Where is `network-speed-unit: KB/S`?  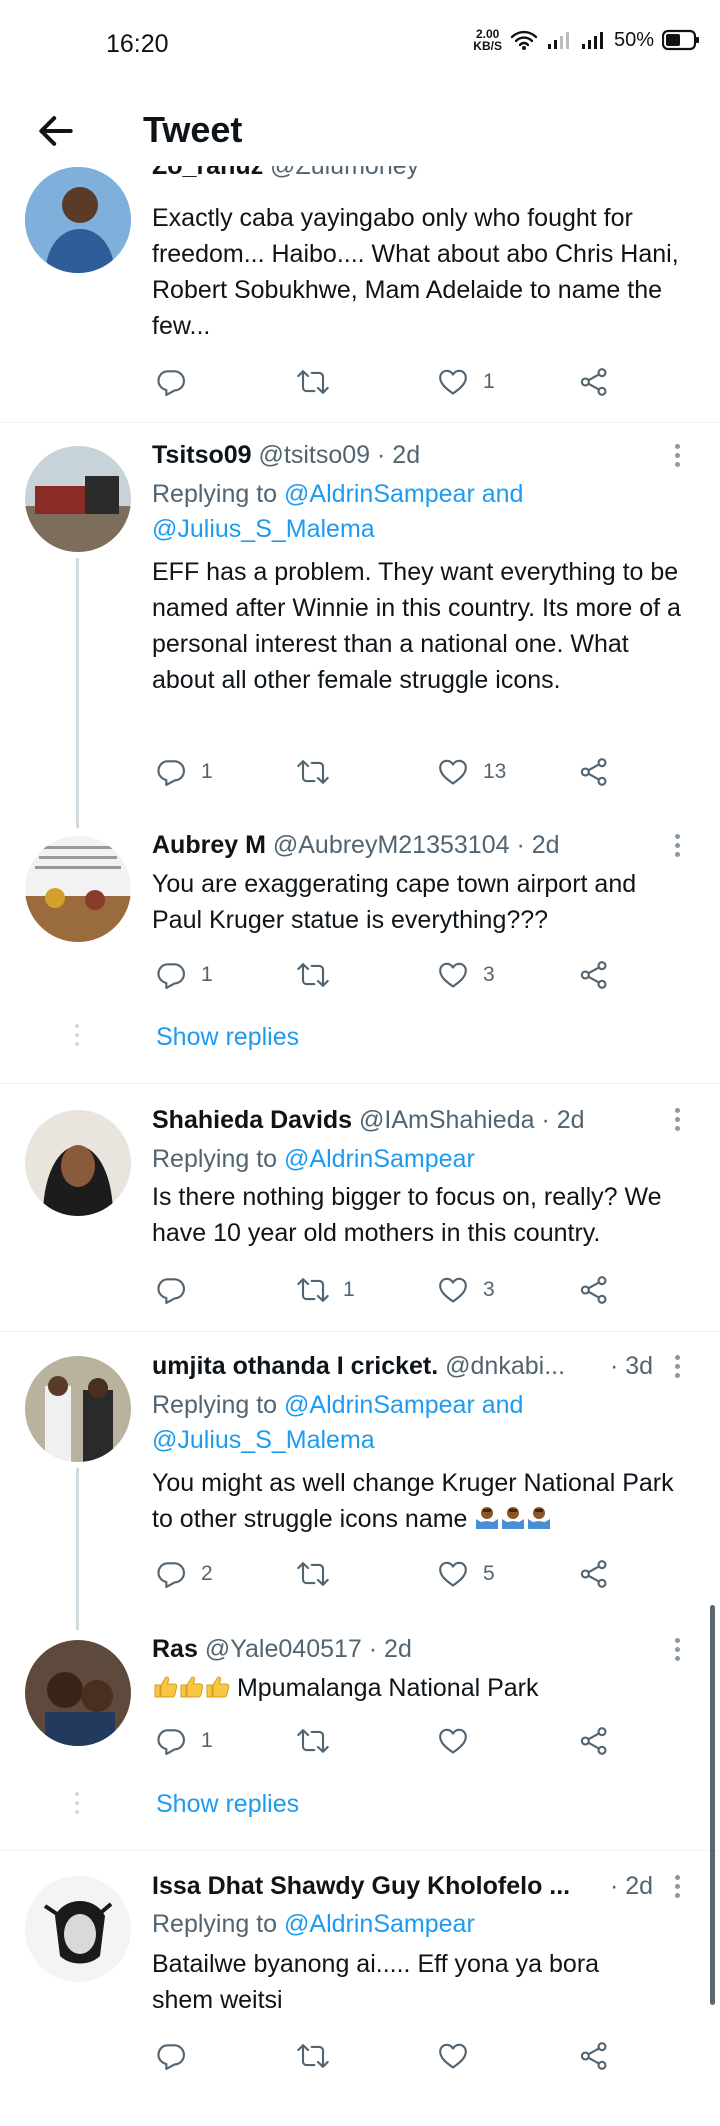 network-speed-unit: KB/S is located at coordinates (487, 46).